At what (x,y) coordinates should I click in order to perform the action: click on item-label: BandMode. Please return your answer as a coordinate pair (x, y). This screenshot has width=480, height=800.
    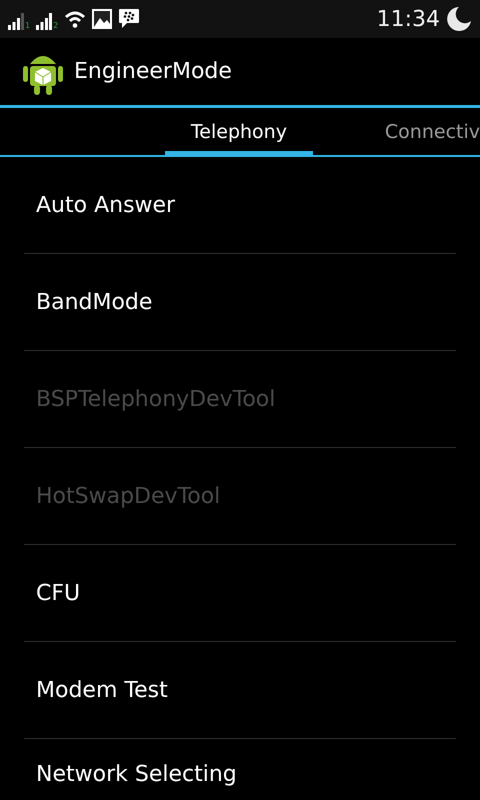
    Looking at the image, I should click on (94, 302).